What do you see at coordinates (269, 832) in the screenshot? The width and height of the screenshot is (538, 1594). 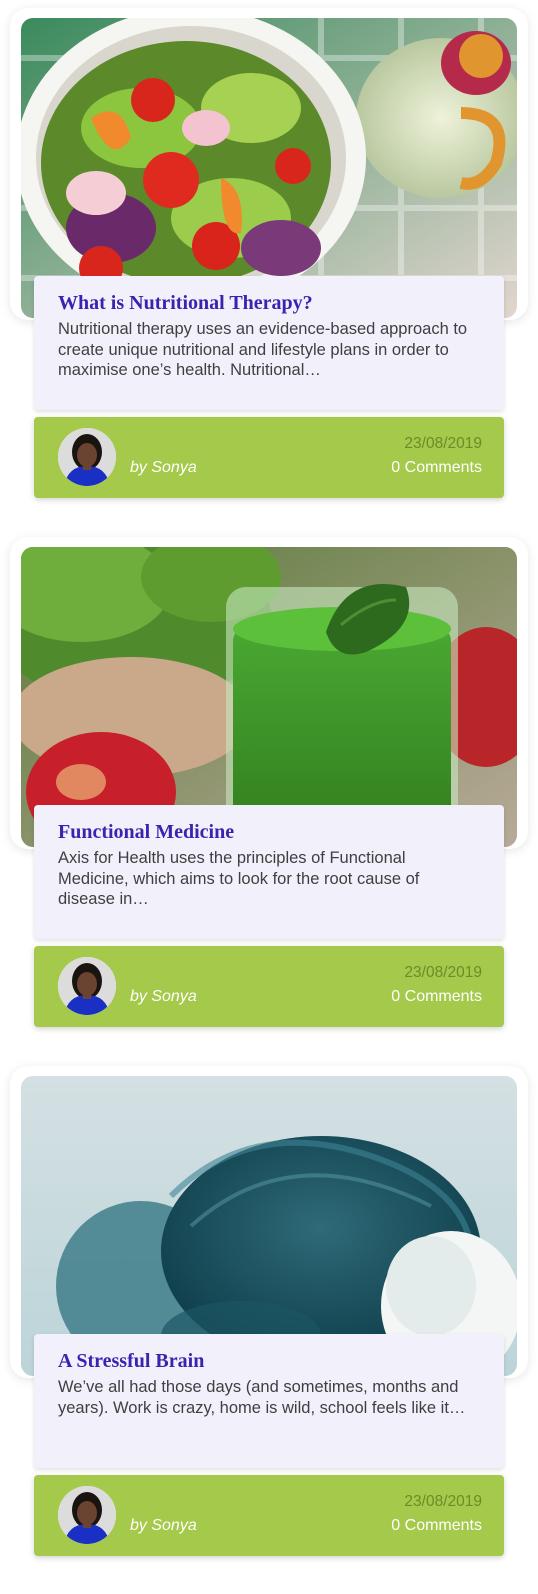 I see `post-title: Functional Medicine` at bounding box center [269, 832].